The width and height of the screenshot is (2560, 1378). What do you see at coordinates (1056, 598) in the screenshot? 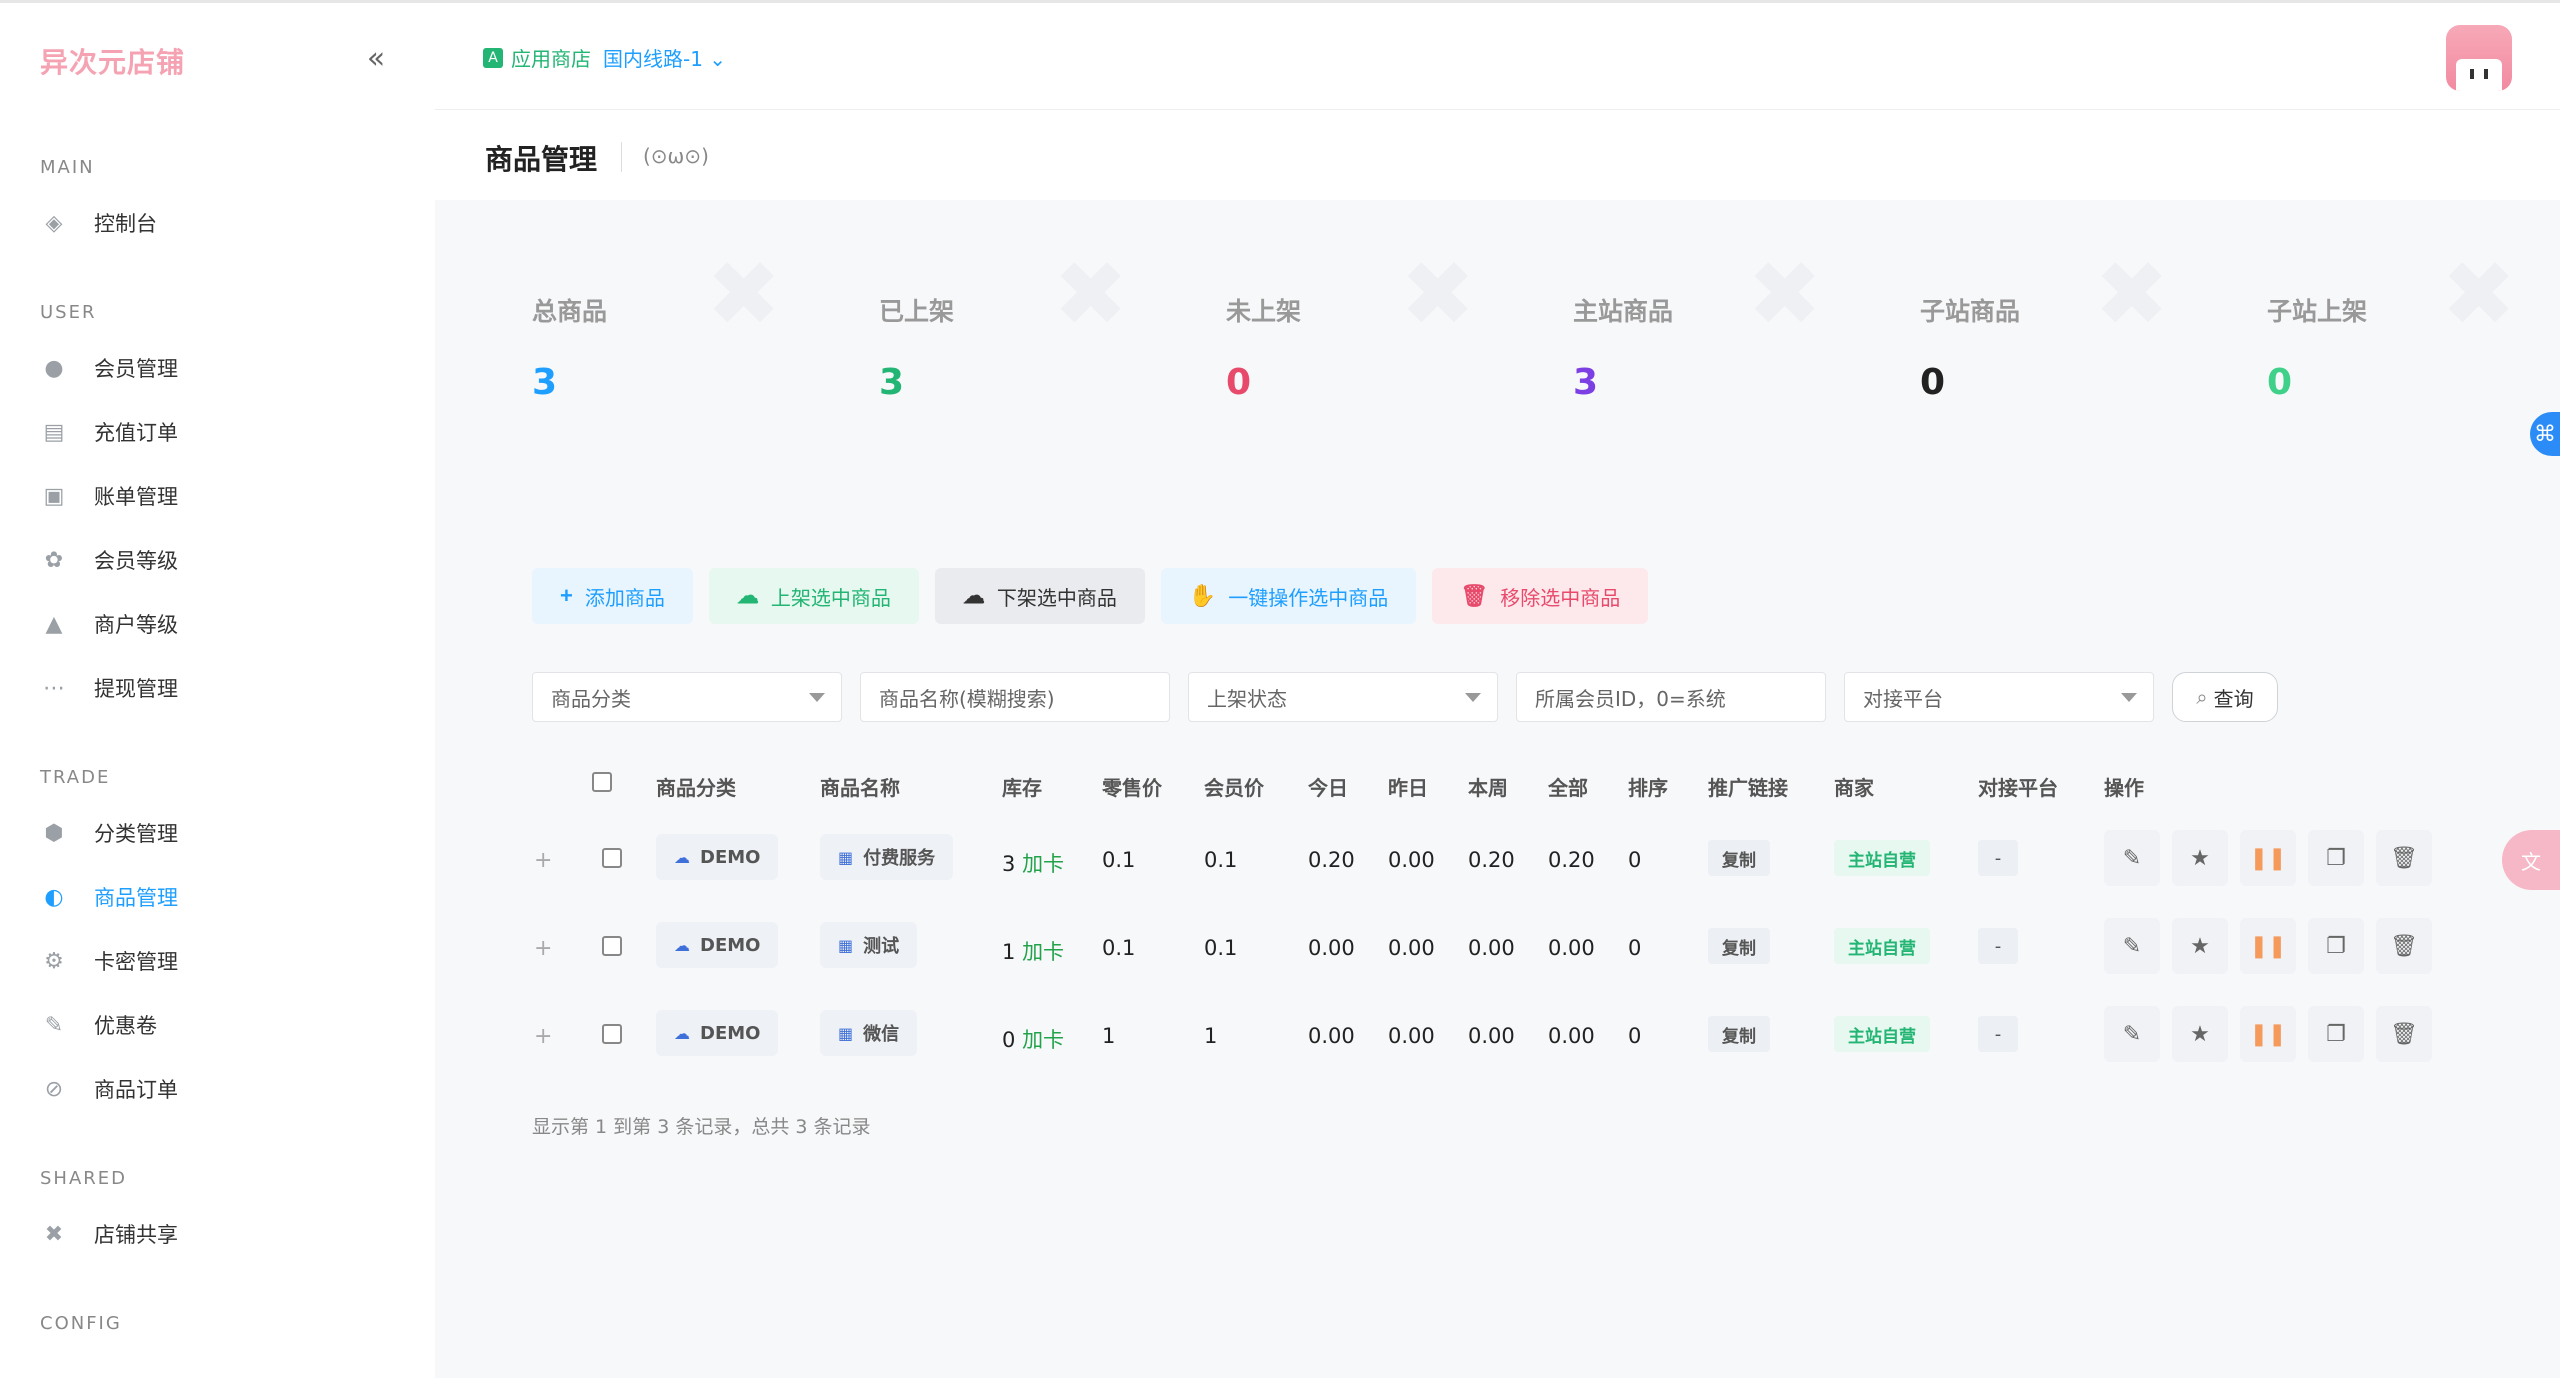
I see `button-label: 下架选中商品` at bounding box center [1056, 598].